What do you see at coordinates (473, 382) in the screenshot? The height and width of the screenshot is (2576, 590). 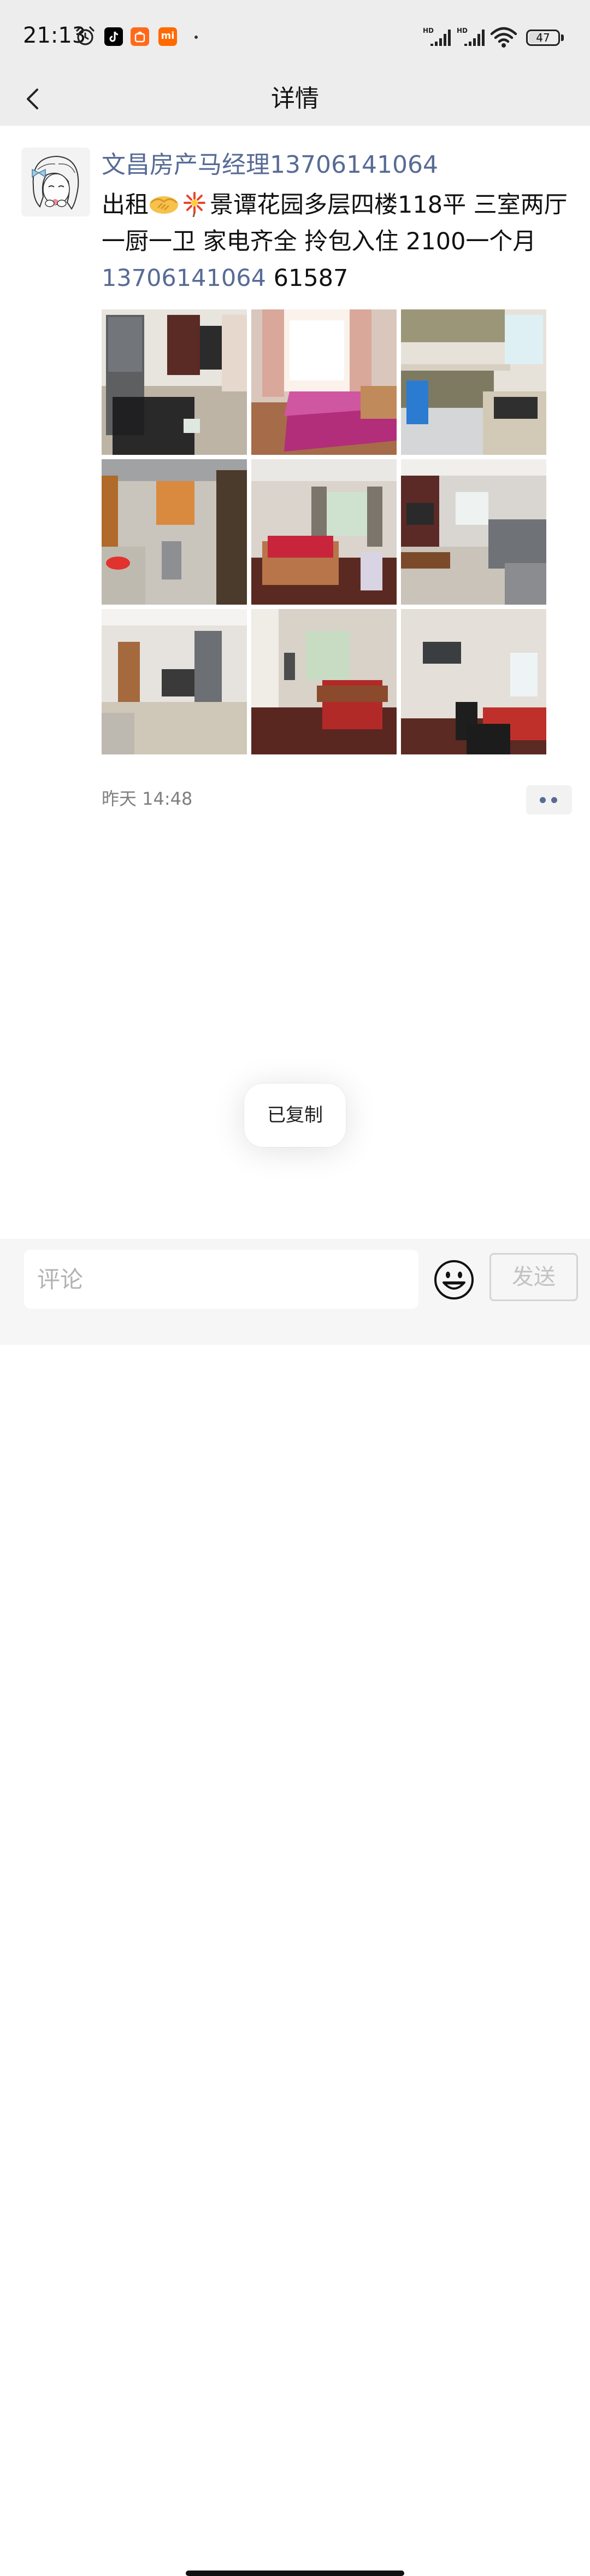 I see `photo-kitchen` at bounding box center [473, 382].